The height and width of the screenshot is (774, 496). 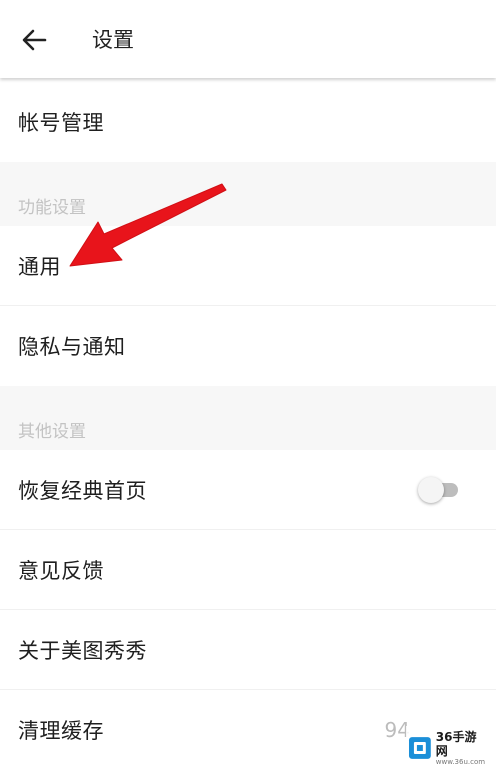 What do you see at coordinates (61, 731) in the screenshot?
I see `row-label: 清理缓存` at bounding box center [61, 731].